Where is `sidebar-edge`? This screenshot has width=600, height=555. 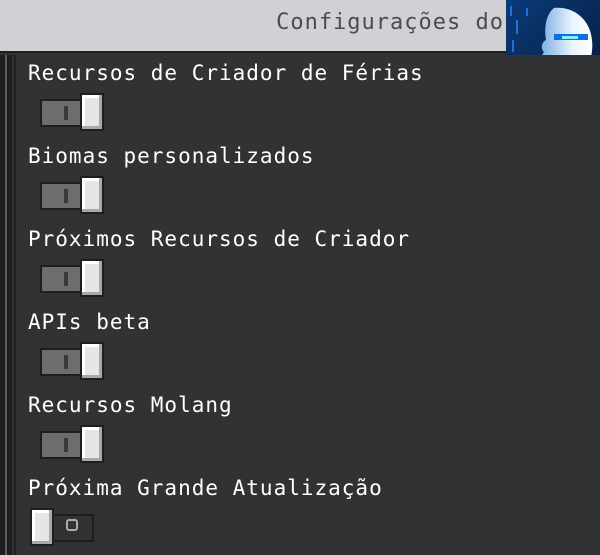
sidebar-edge is located at coordinates (6, 305).